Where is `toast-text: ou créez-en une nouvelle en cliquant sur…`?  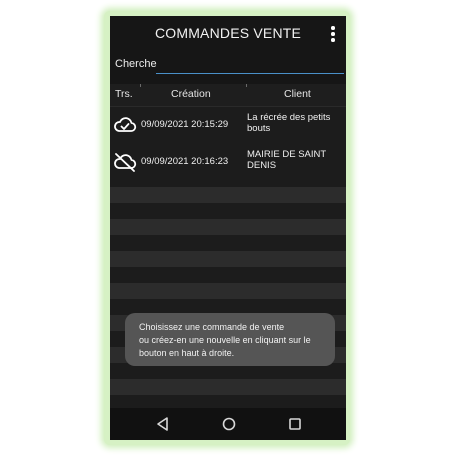
toast-text: ou créez-en une nouvelle en cliquant sur… is located at coordinates (225, 340).